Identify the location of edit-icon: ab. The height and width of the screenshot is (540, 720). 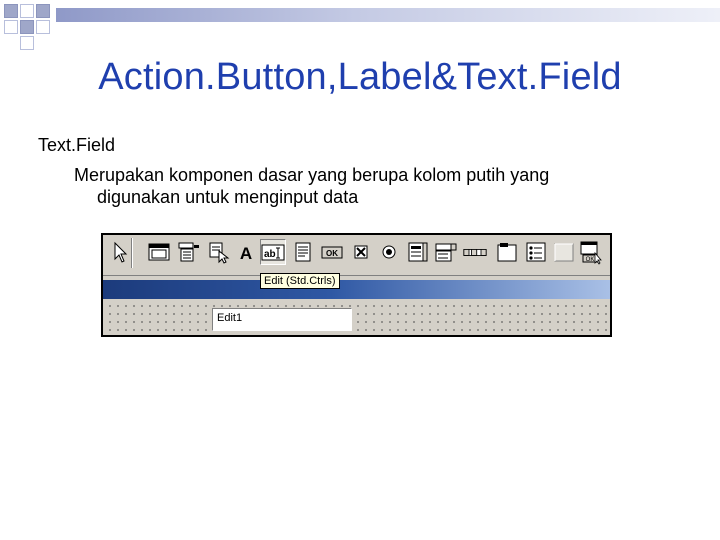
(273, 252).